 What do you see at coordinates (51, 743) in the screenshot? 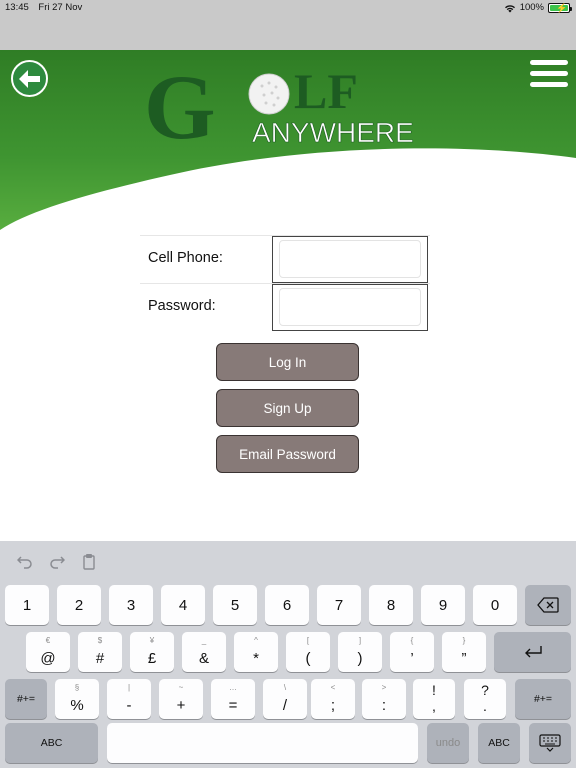
I see `abc-key-left: ABC` at bounding box center [51, 743].